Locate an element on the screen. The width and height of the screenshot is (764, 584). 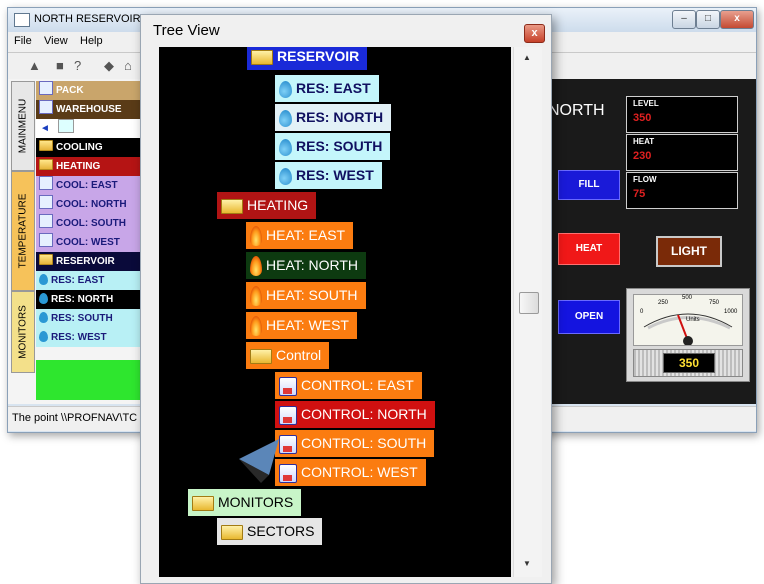
tree-node-label: CONTROL: SOUTH is located at coordinates (364, 443).